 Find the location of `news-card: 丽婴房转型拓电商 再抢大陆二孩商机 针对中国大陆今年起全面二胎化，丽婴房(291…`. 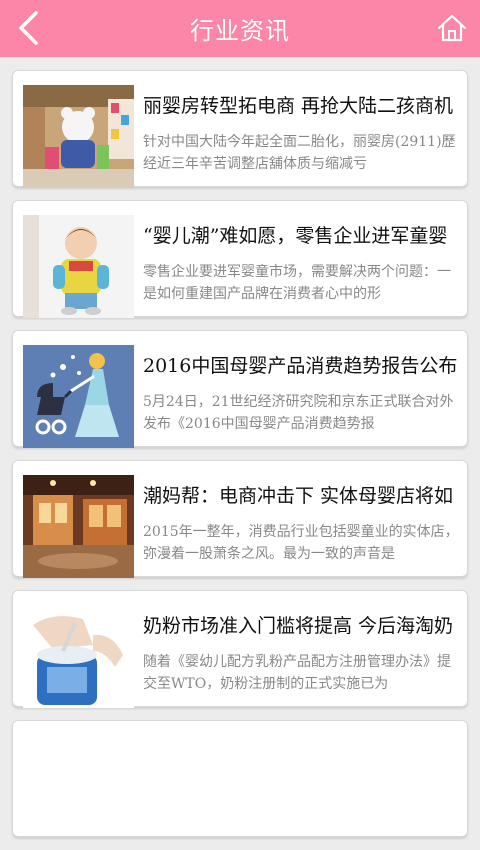

news-card: 丽婴房转型拓电商 再抢大陆二孩商机 针对中国大陆今年起全面二胎化，丽婴房(291… is located at coordinates (240, 129).